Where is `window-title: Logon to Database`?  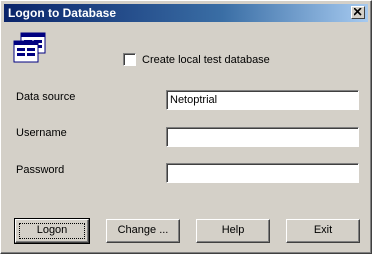 window-title: Logon to Database is located at coordinates (62, 13).